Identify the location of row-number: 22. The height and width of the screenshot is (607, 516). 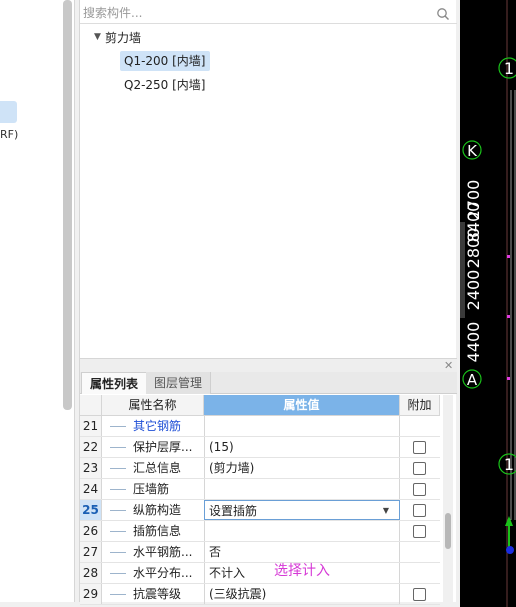
(91, 447).